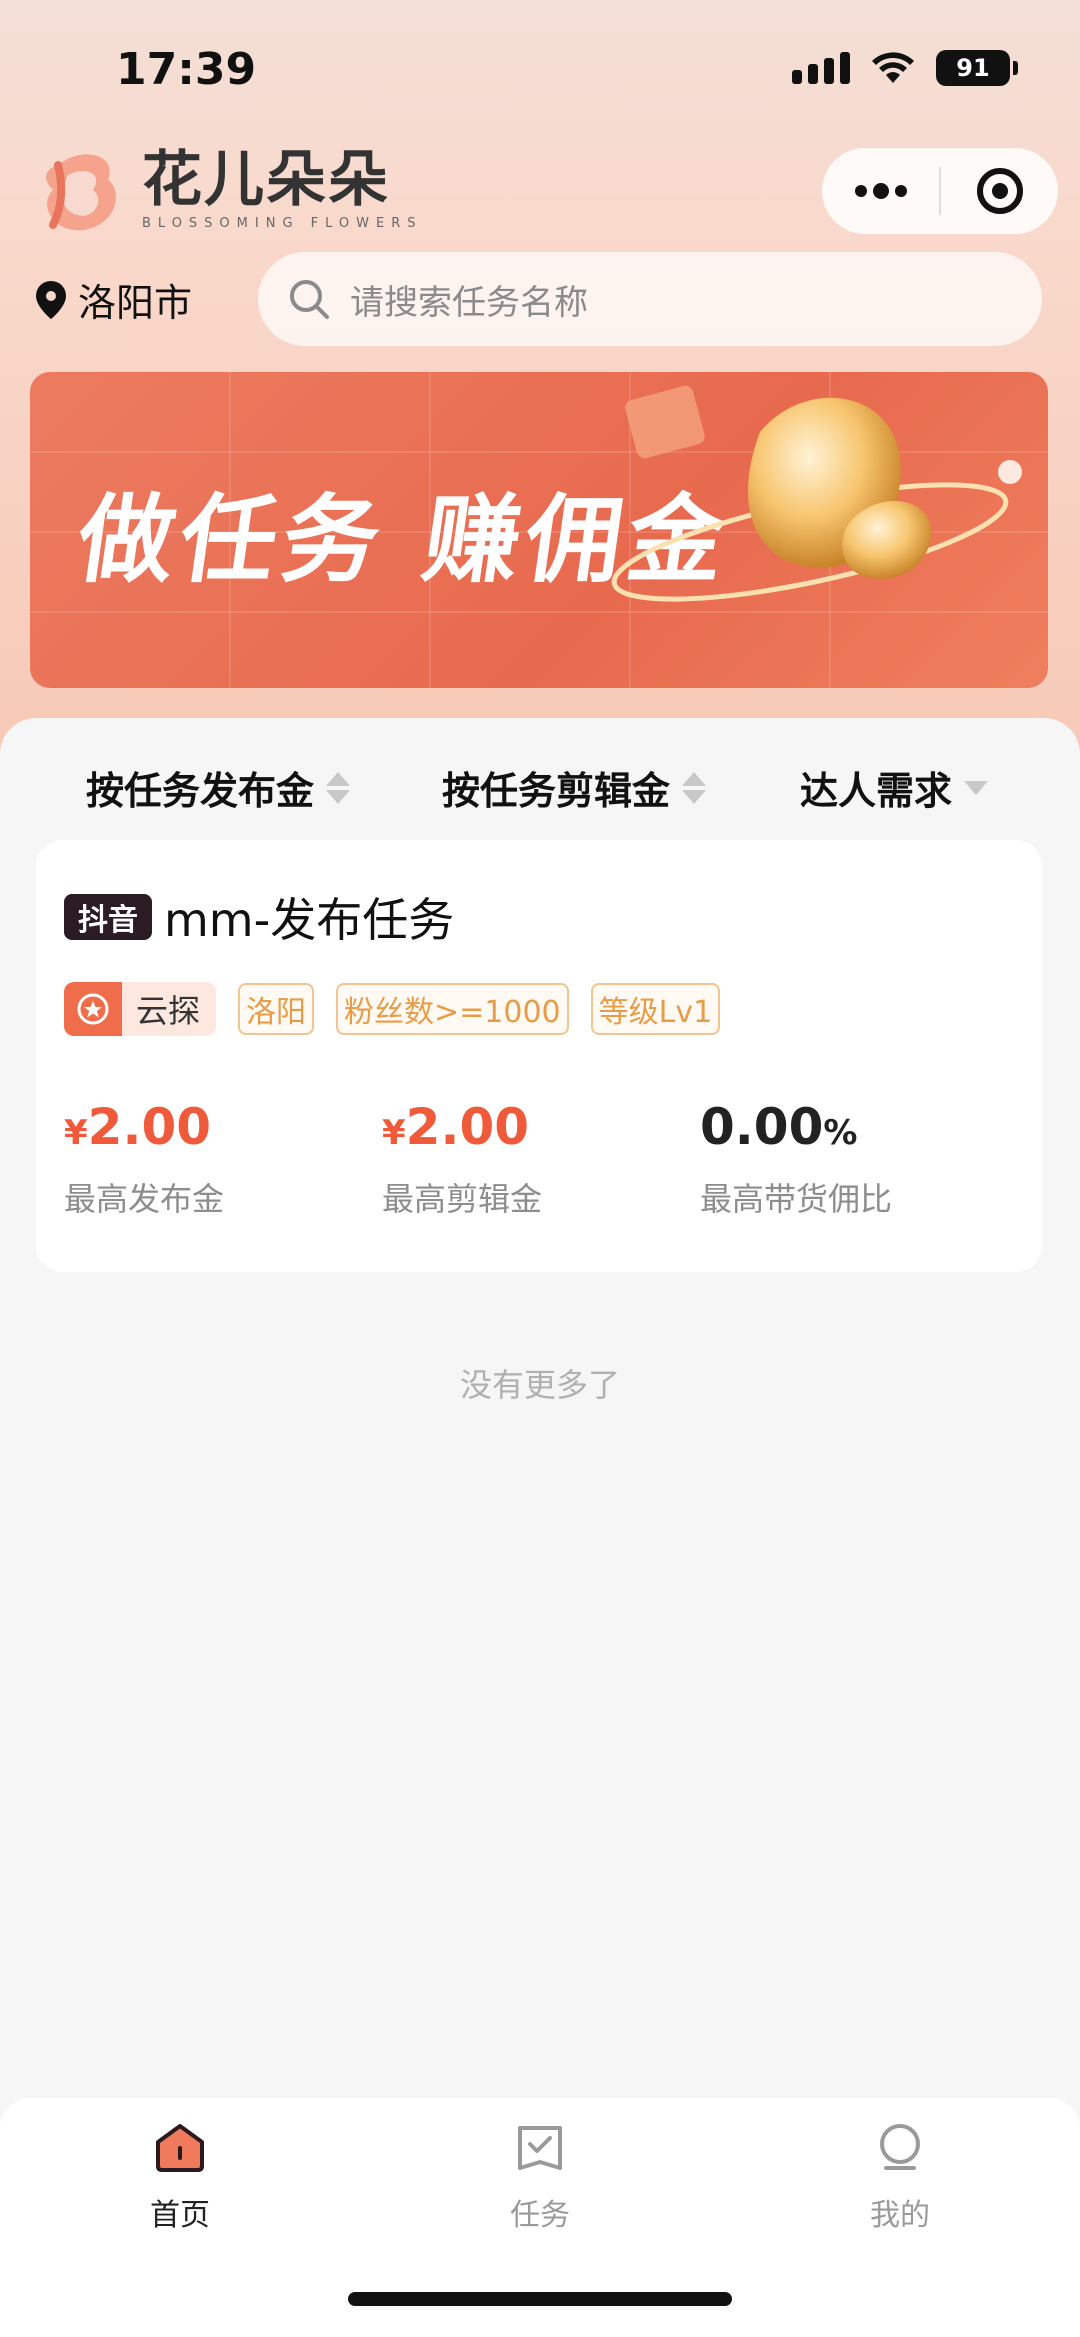  What do you see at coordinates (309, 299) in the screenshot?
I see `search-icon` at bounding box center [309, 299].